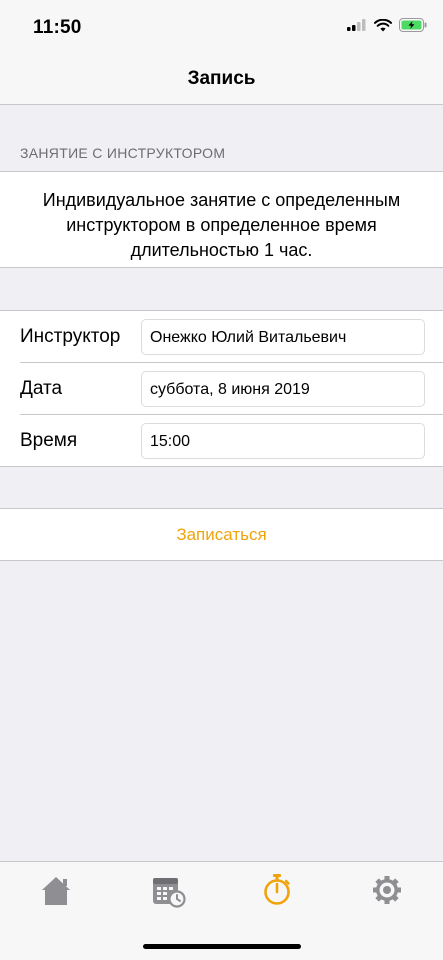 This screenshot has height=960, width=443. What do you see at coordinates (221, 28) in the screenshot?
I see `status-bar: 11:50` at bounding box center [221, 28].